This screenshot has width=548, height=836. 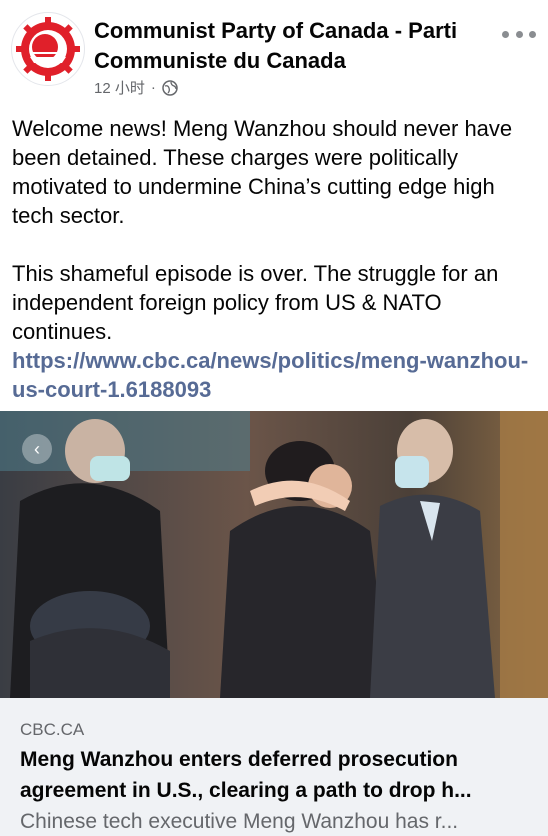 I want to click on post-timestamp: 12 小时, so click(x=119, y=87).